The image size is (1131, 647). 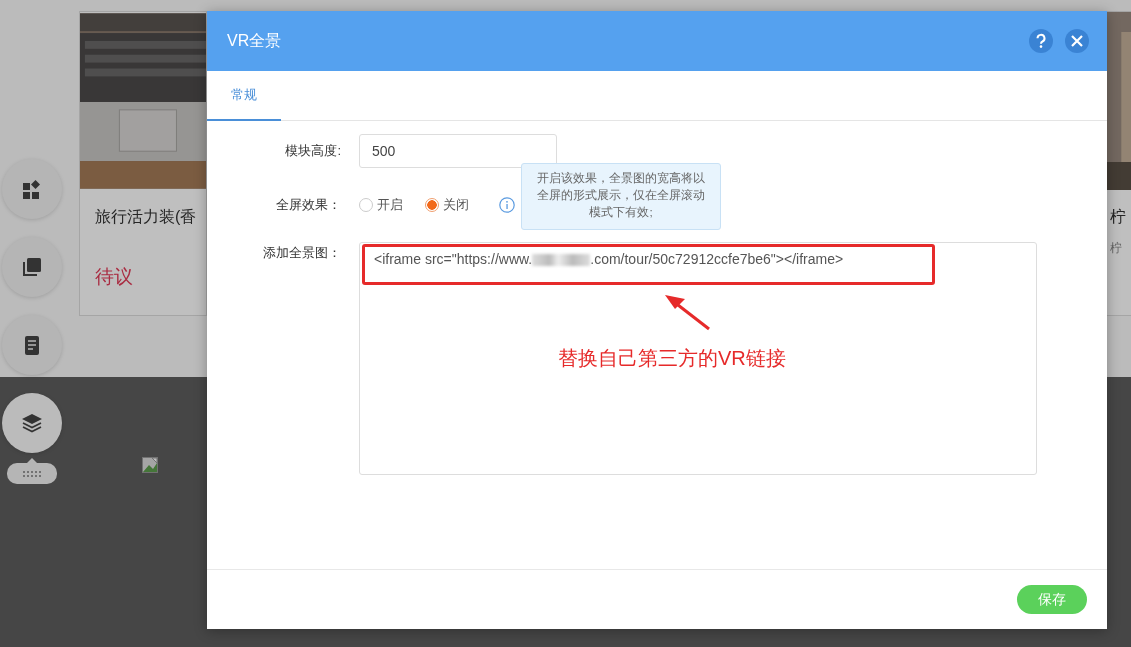 What do you see at coordinates (244, 96) in the screenshot?
I see `tab: 常规` at bounding box center [244, 96].